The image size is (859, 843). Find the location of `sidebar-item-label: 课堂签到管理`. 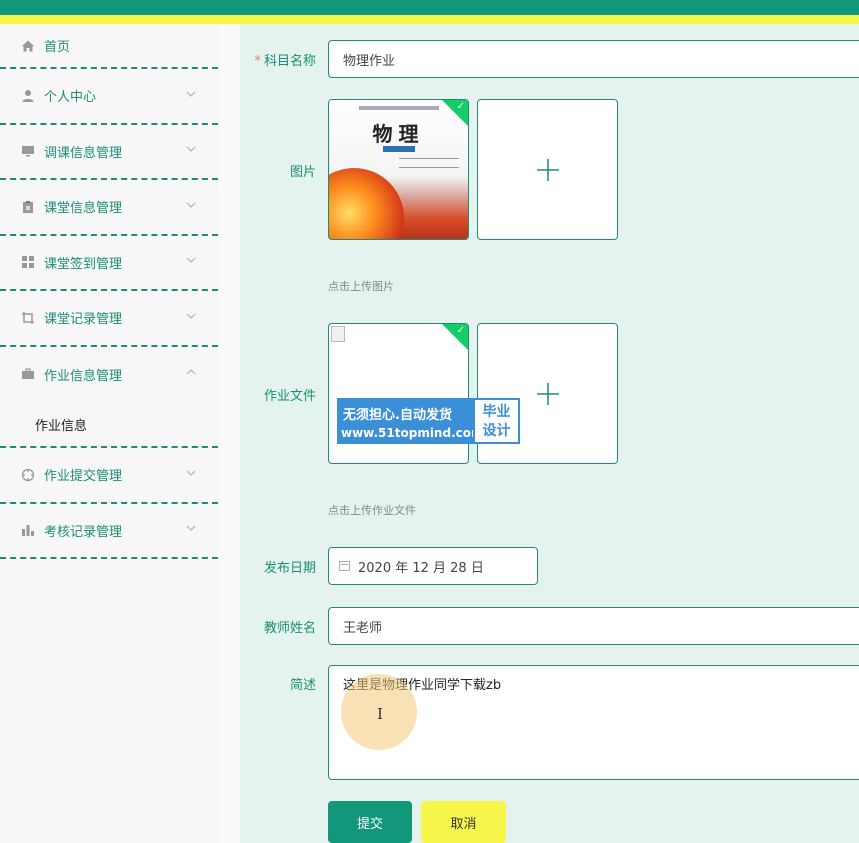

sidebar-item-label: 课堂签到管理 is located at coordinates (83, 264).